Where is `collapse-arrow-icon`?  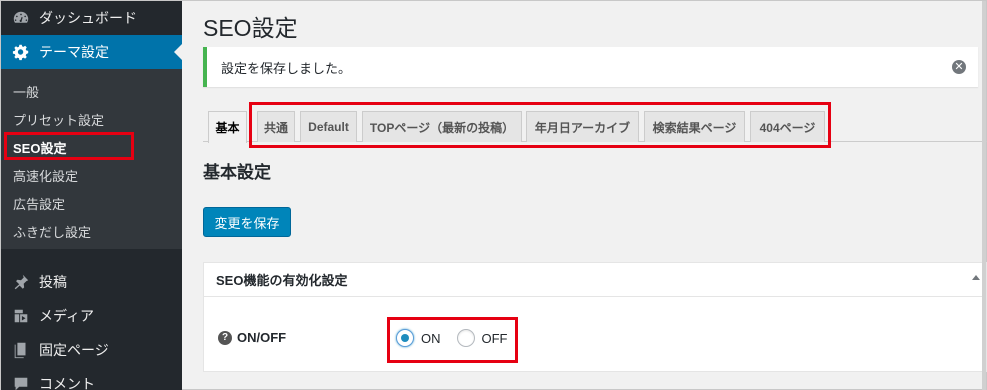 collapse-arrow-icon is located at coordinates (976, 277).